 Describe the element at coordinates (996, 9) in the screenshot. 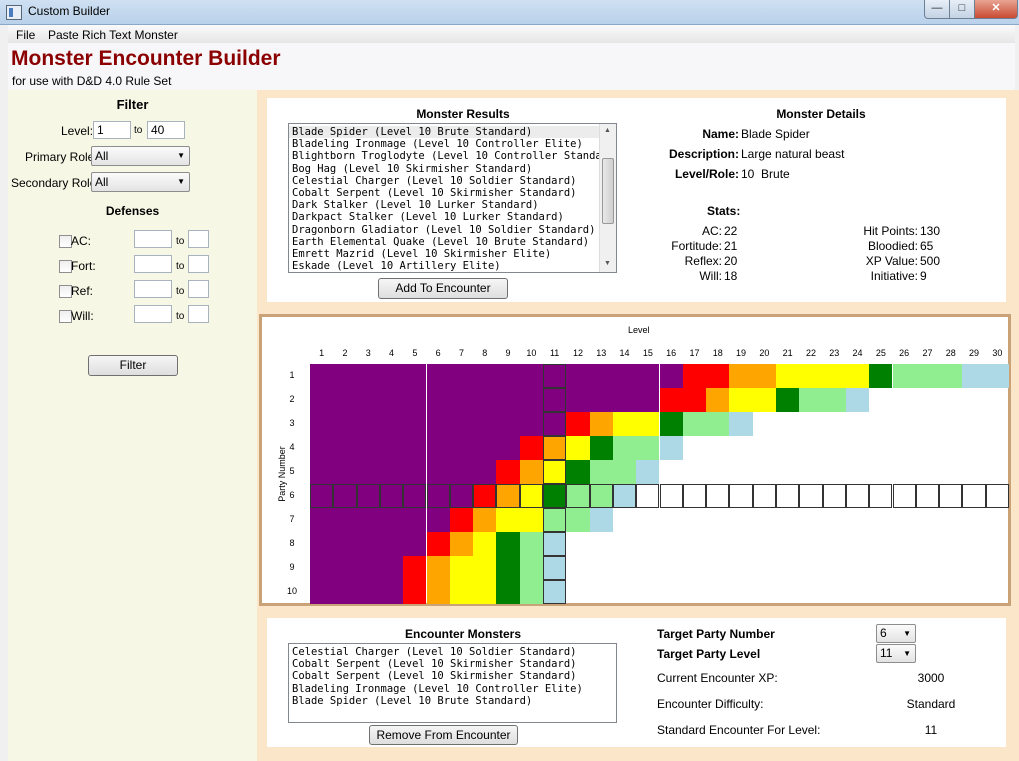

I see `close-button: ✕` at that location.